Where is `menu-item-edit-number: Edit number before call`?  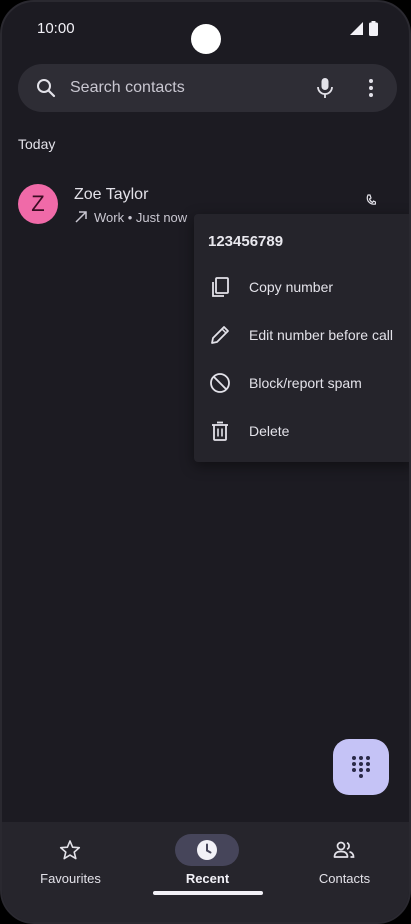
menu-item-edit-number: Edit number before call is located at coordinates (301, 335).